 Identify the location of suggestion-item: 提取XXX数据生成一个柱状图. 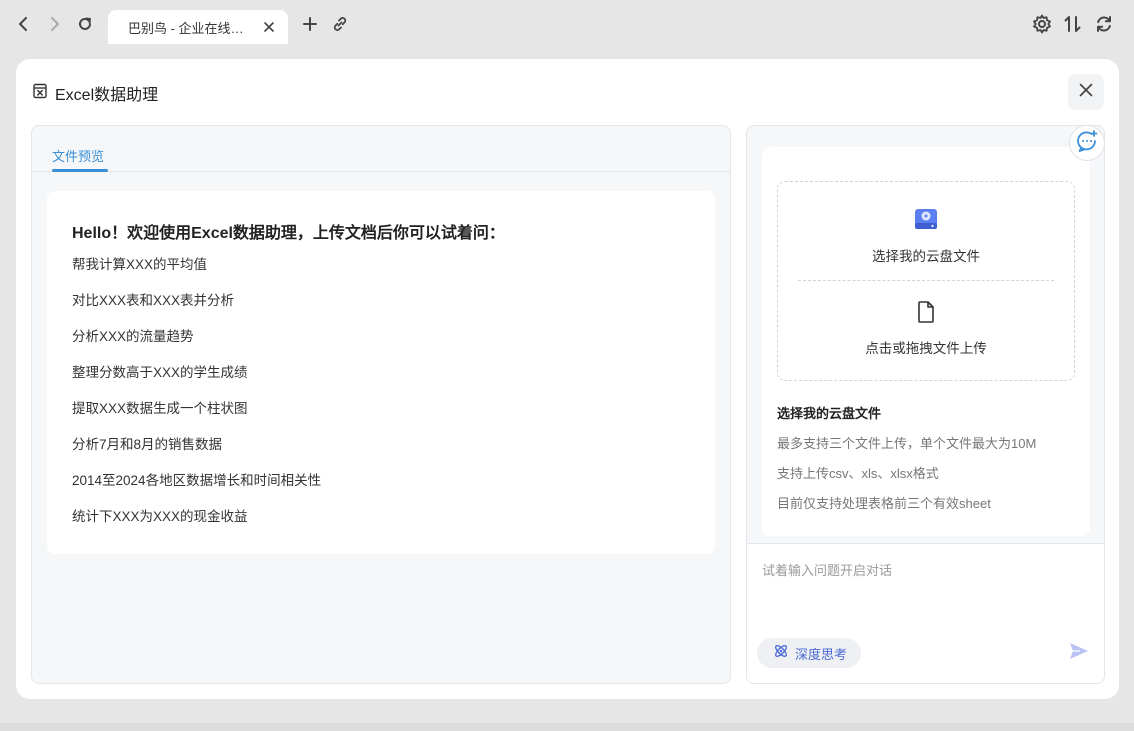
(196, 419).